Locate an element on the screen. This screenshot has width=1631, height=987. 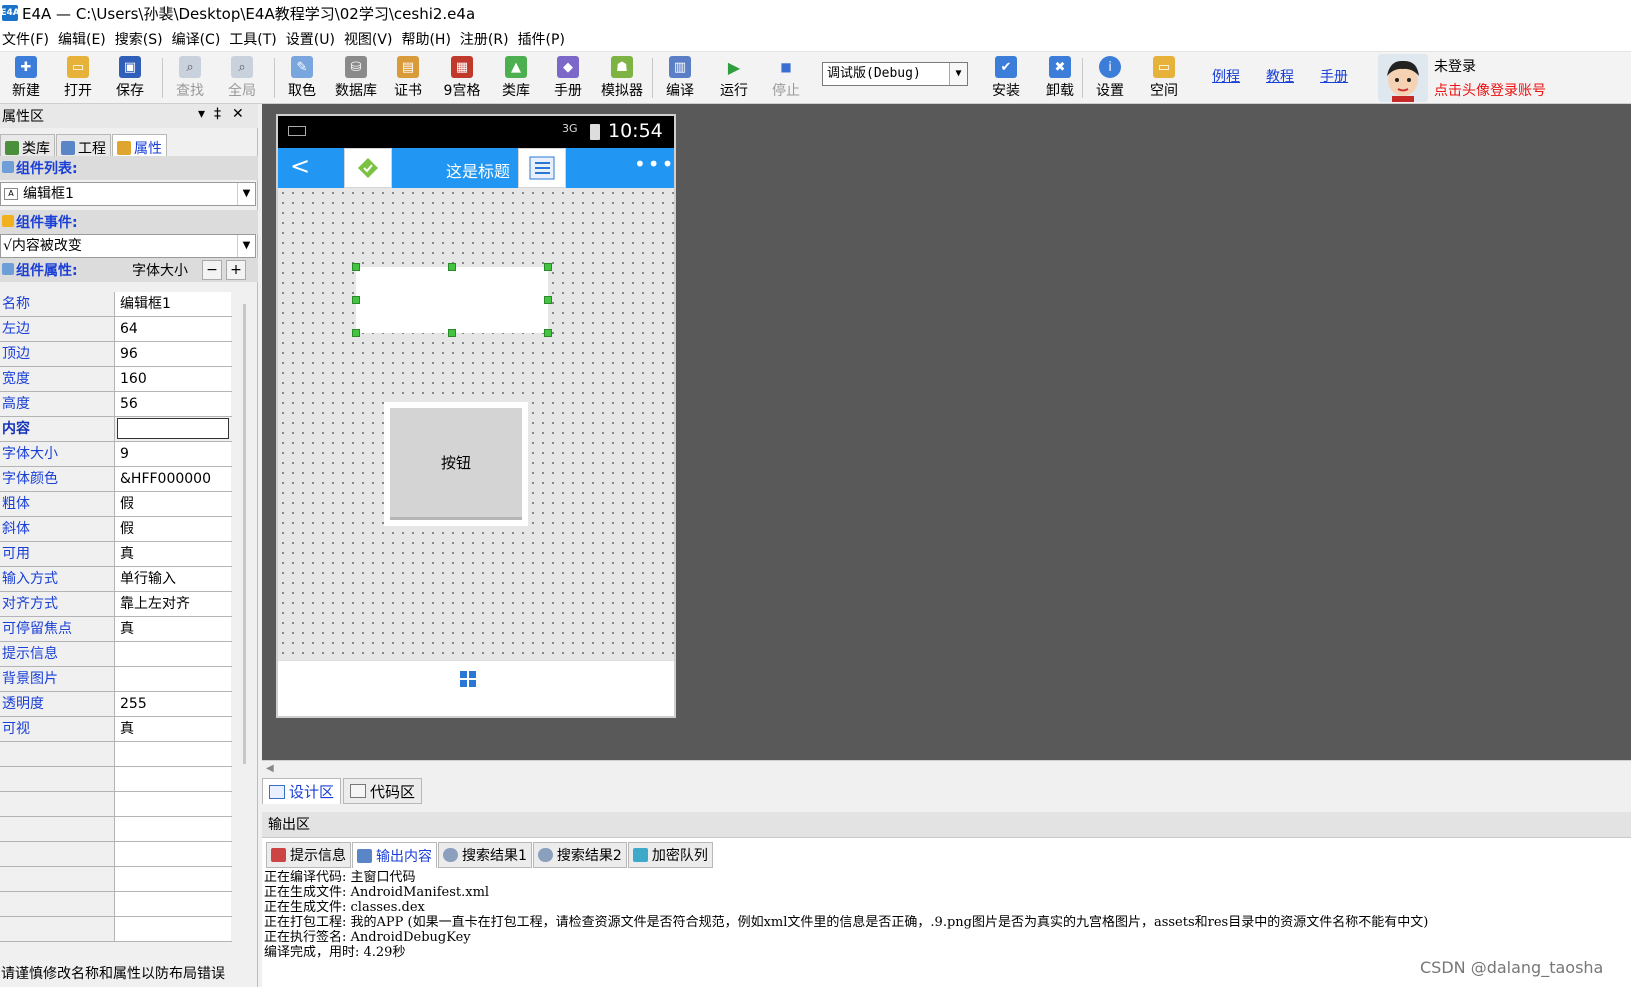
settings-button: i 设置 is located at coordinates (1110, 78).